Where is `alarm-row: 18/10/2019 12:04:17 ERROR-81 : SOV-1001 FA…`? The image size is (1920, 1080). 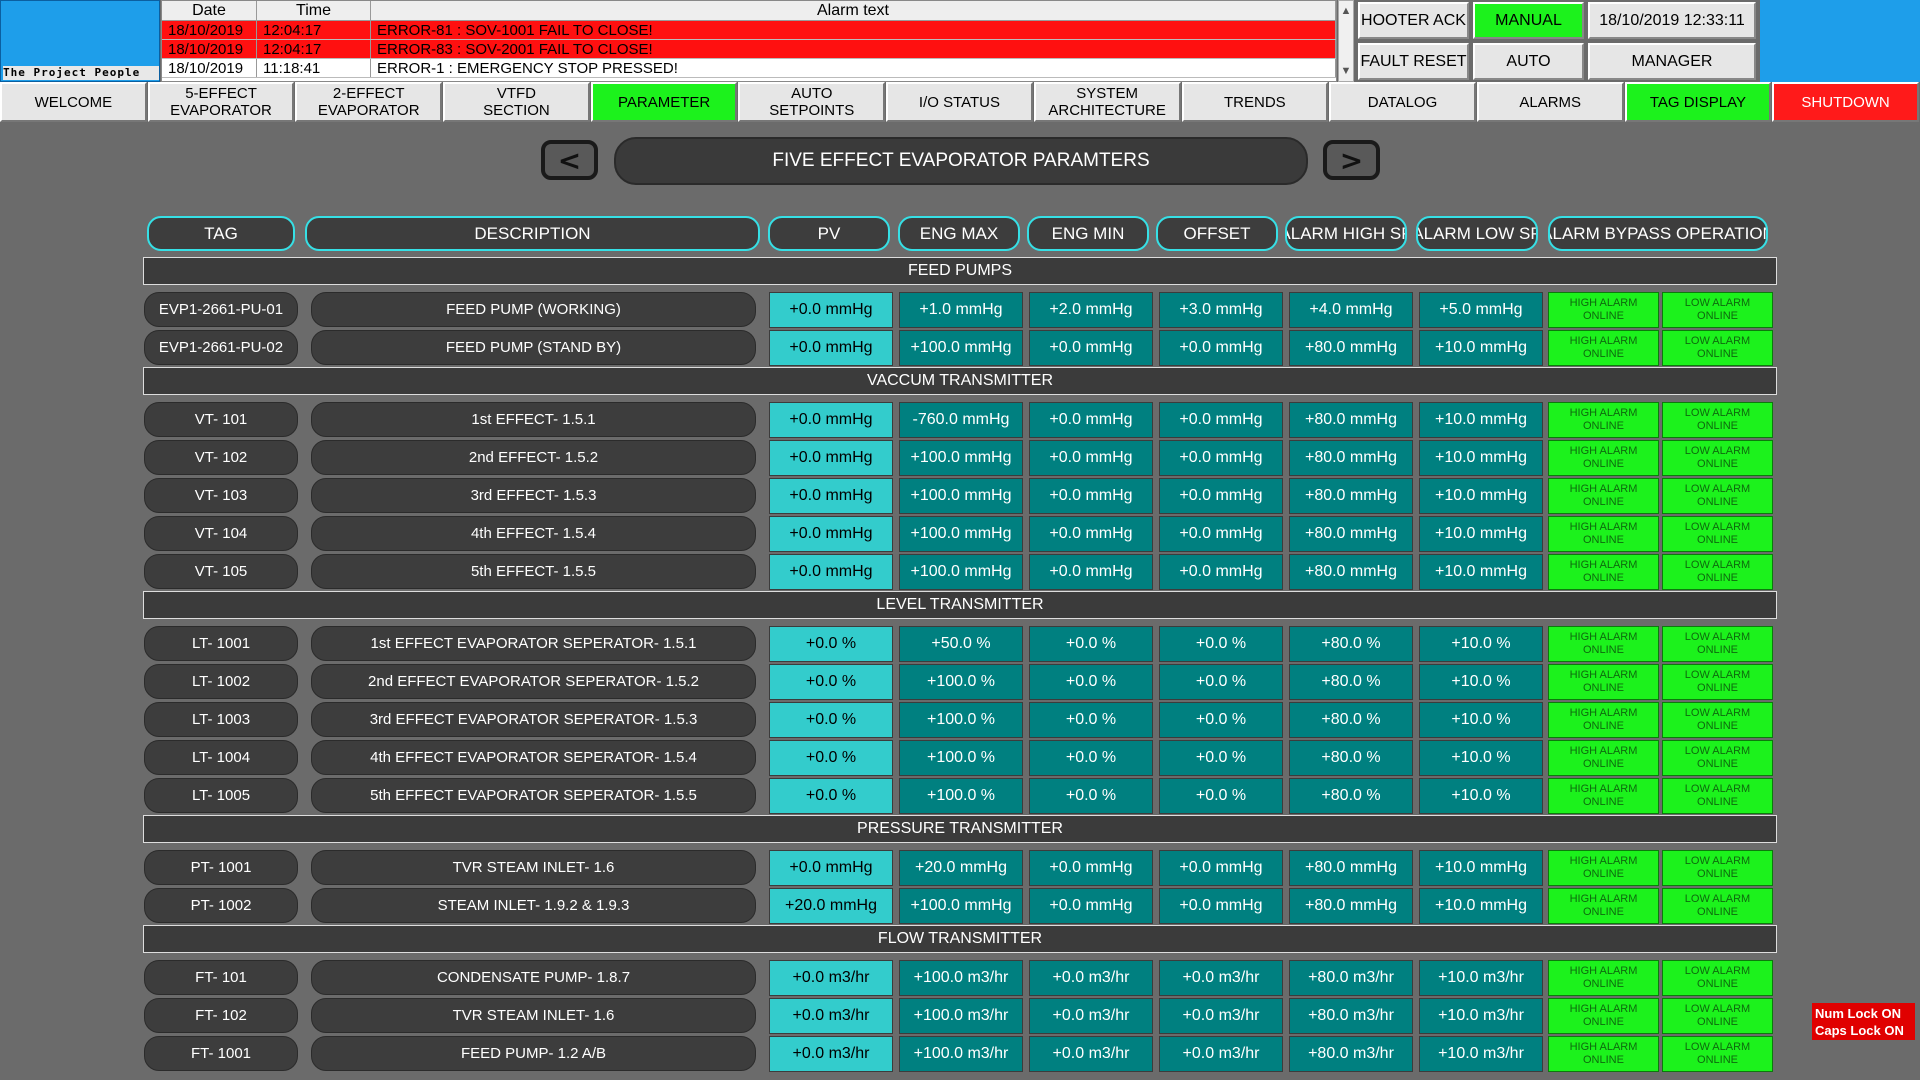
alarm-row: 18/10/2019 12:04:17 ERROR-81 : SOV-1001 FA… is located at coordinates (749, 30).